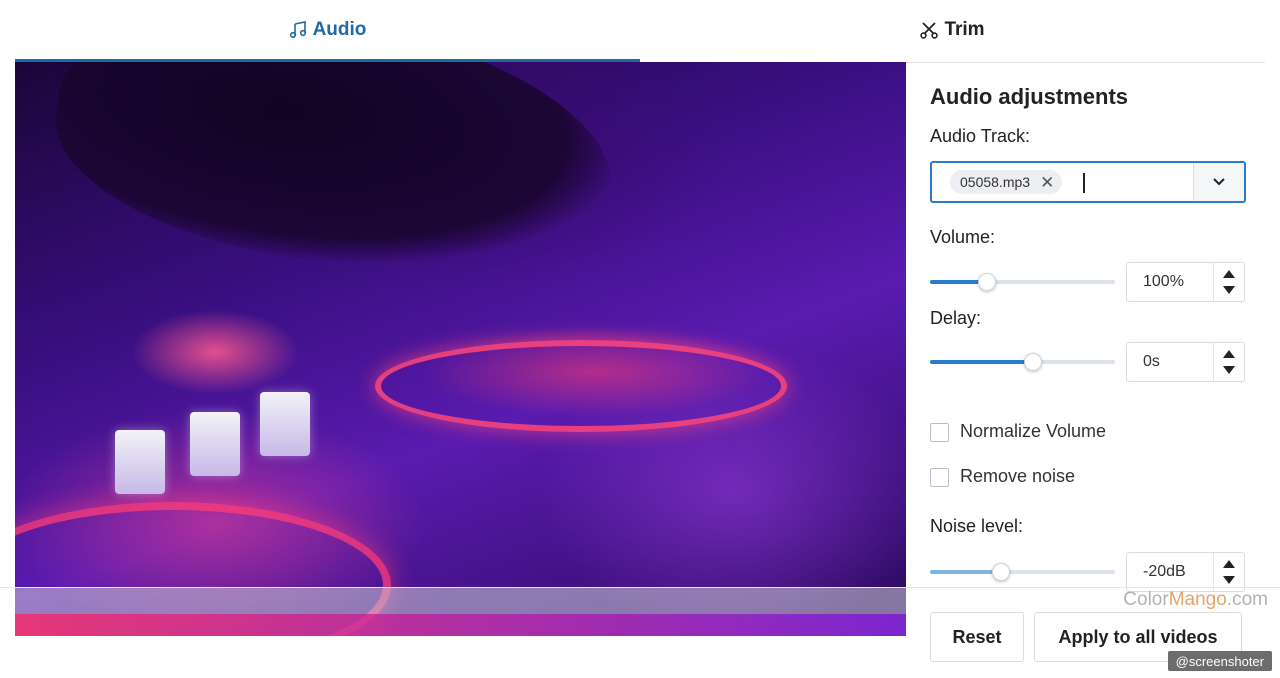  What do you see at coordinates (1228, 282) in the screenshot?
I see `volume-stepper` at bounding box center [1228, 282].